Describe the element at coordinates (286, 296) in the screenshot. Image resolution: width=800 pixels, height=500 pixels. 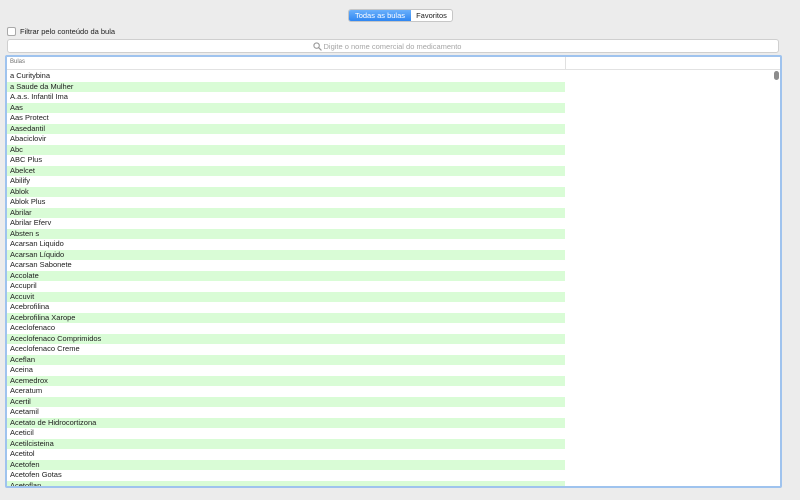
I see `table-row: Accuvit` at that location.